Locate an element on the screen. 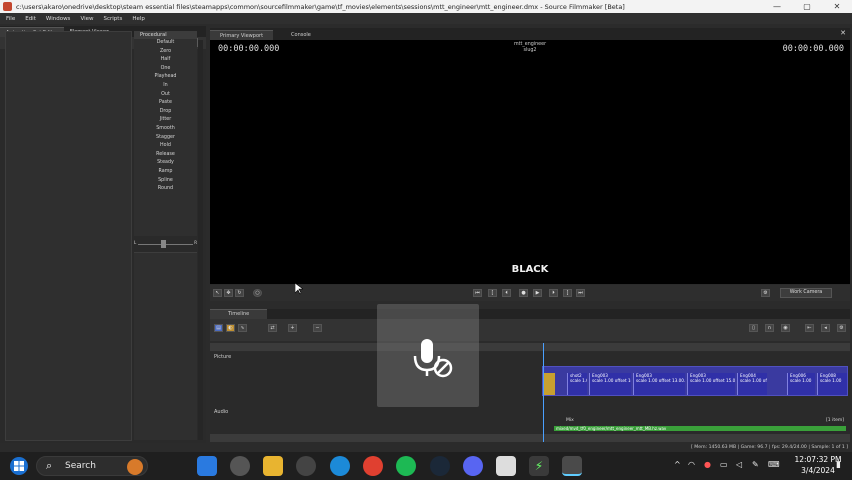  skip-end-icon: ⏭ is located at coordinates (580, 293).